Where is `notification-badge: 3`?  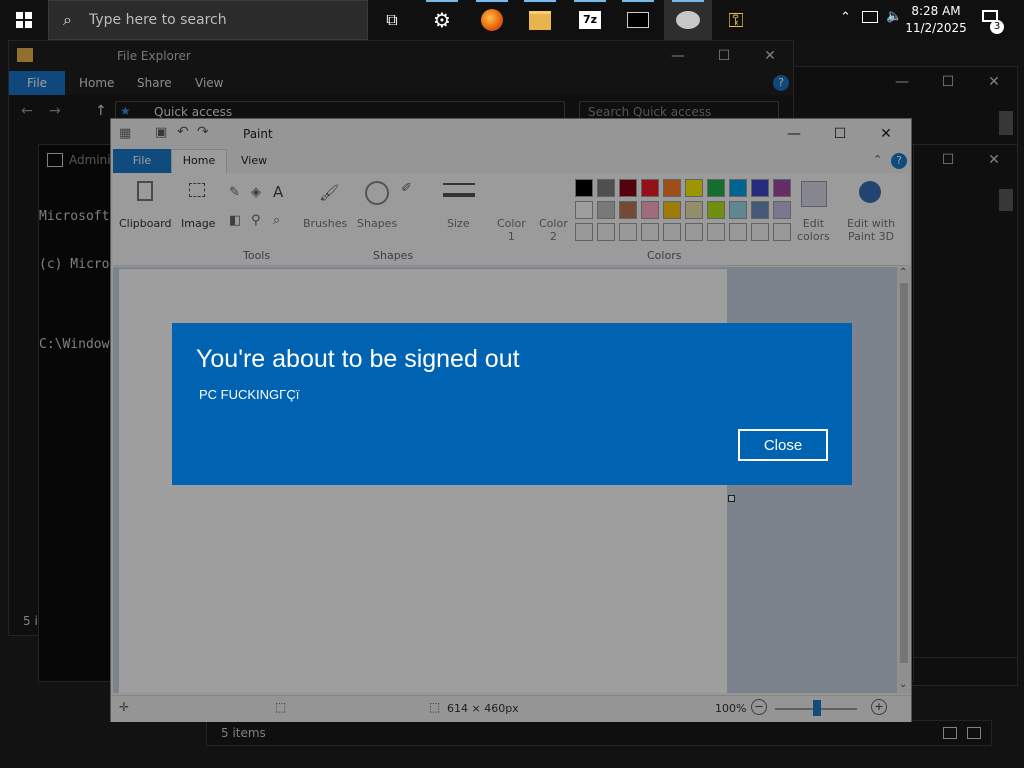 notification-badge: 3 is located at coordinates (997, 27).